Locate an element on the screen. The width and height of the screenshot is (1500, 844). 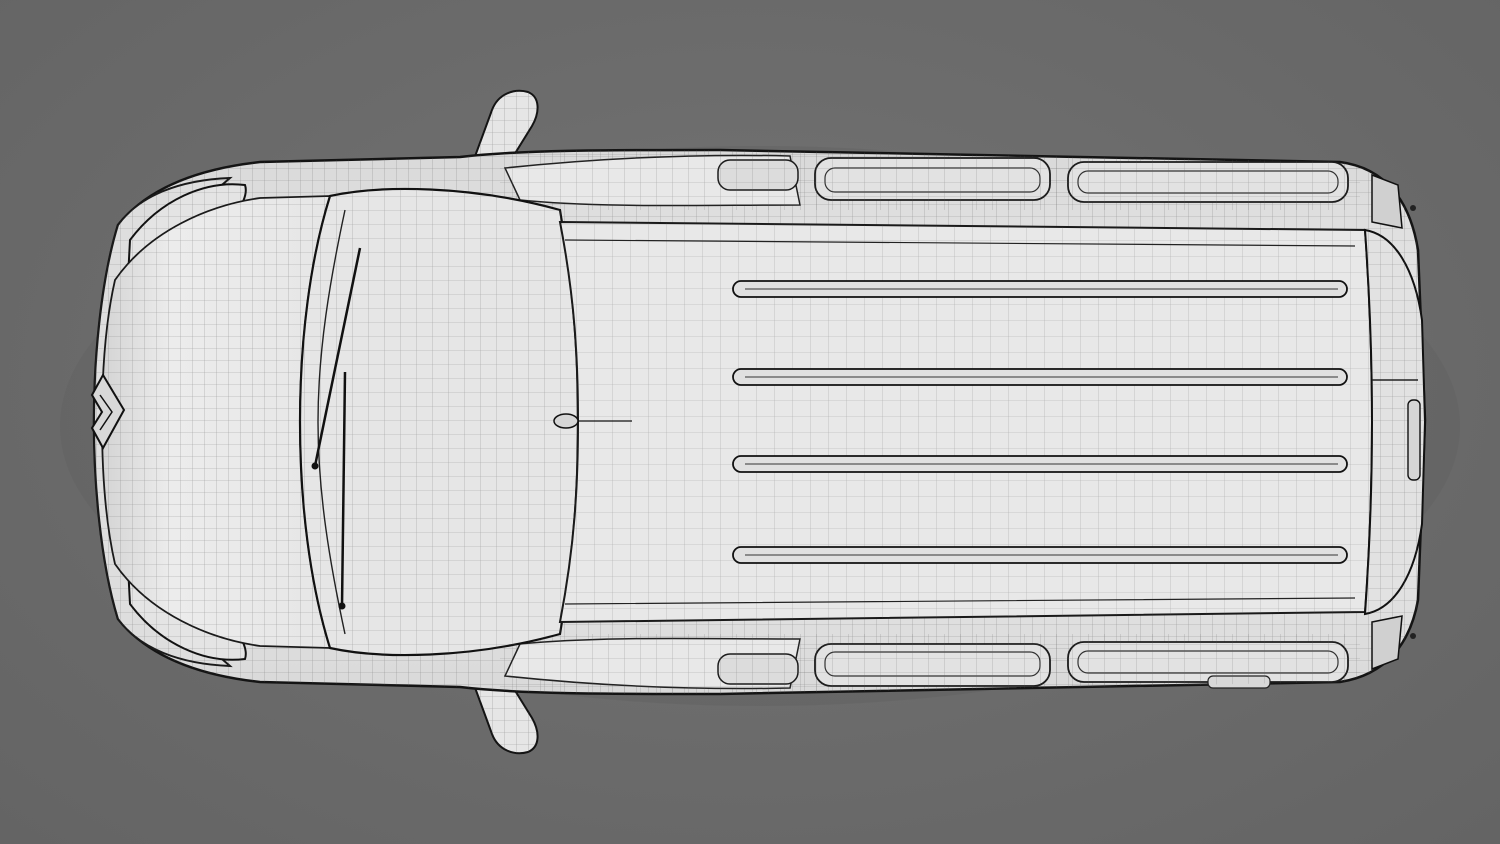
side-windows-bottom is located at coordinates (930, 664).